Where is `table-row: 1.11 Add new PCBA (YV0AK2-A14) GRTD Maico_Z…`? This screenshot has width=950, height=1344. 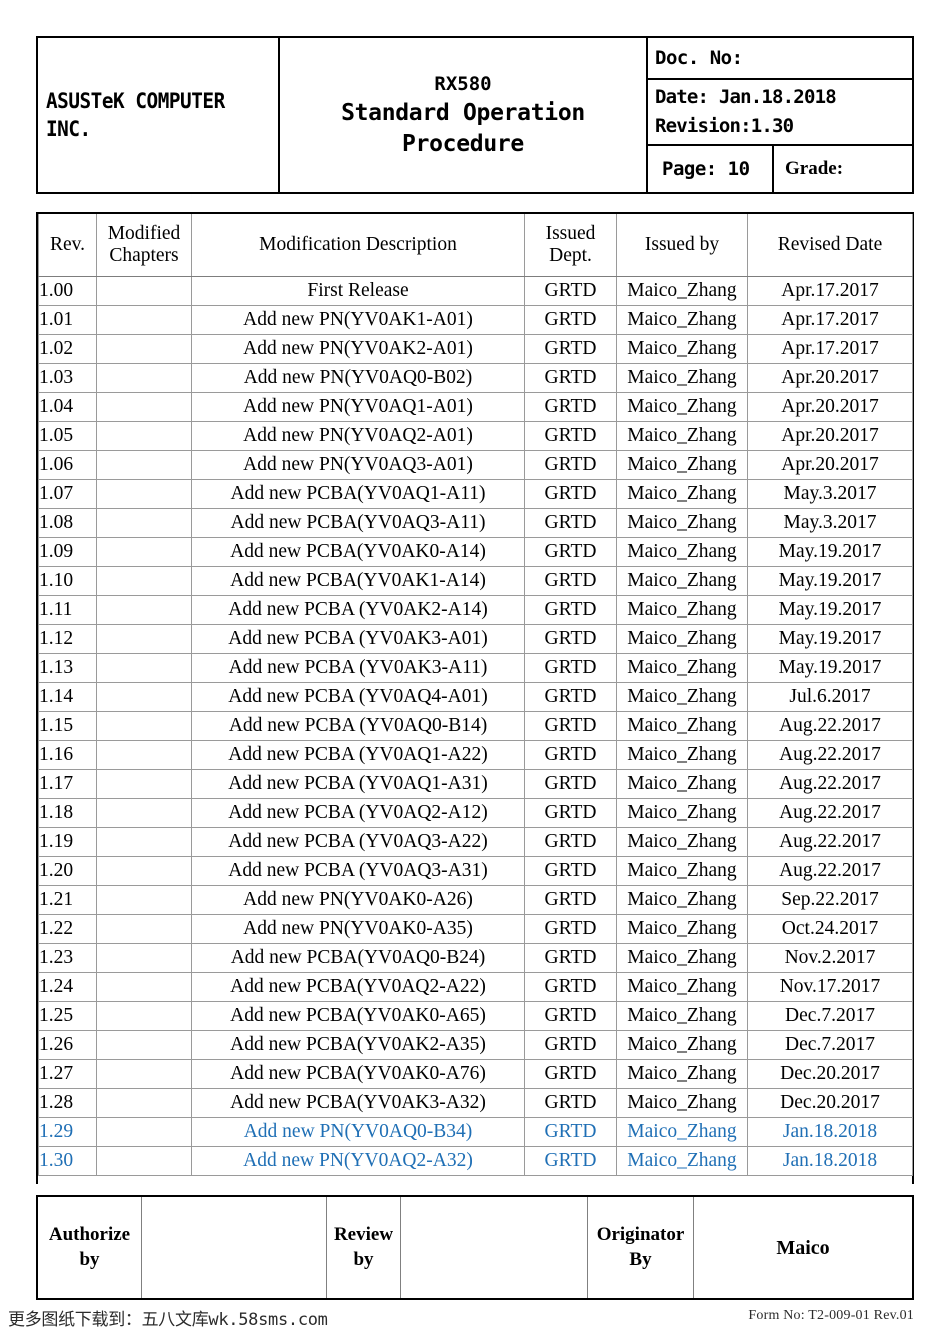
table-row: 1.11 Add new PCBA (YV0AK2-A14) GRTD Maico_Z… is located at coordinates (475, 610).